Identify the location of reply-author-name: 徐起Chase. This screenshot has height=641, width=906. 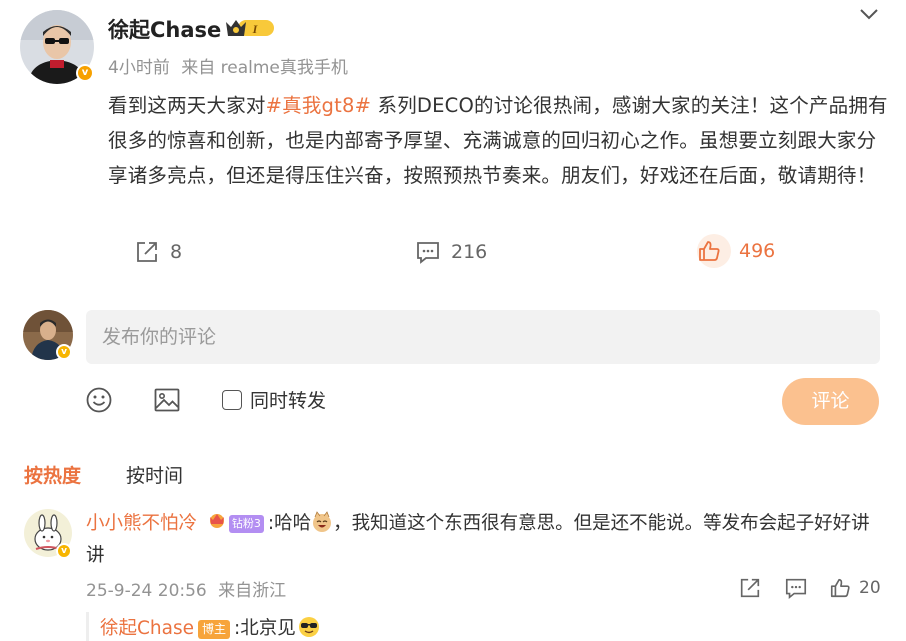
(147, 628).